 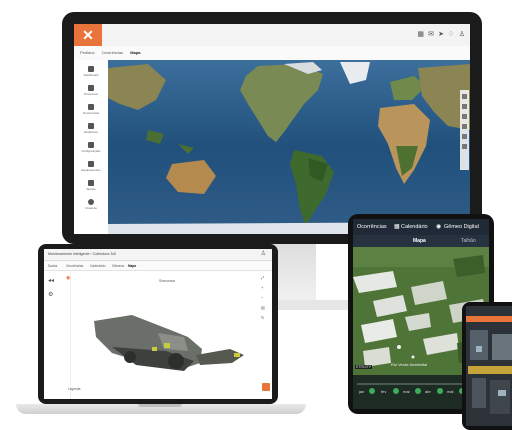 What do you see at coordinates (262, 287) in the screenshot?
I see `zoom-in-icon: +` at bounding box center [262, 287].